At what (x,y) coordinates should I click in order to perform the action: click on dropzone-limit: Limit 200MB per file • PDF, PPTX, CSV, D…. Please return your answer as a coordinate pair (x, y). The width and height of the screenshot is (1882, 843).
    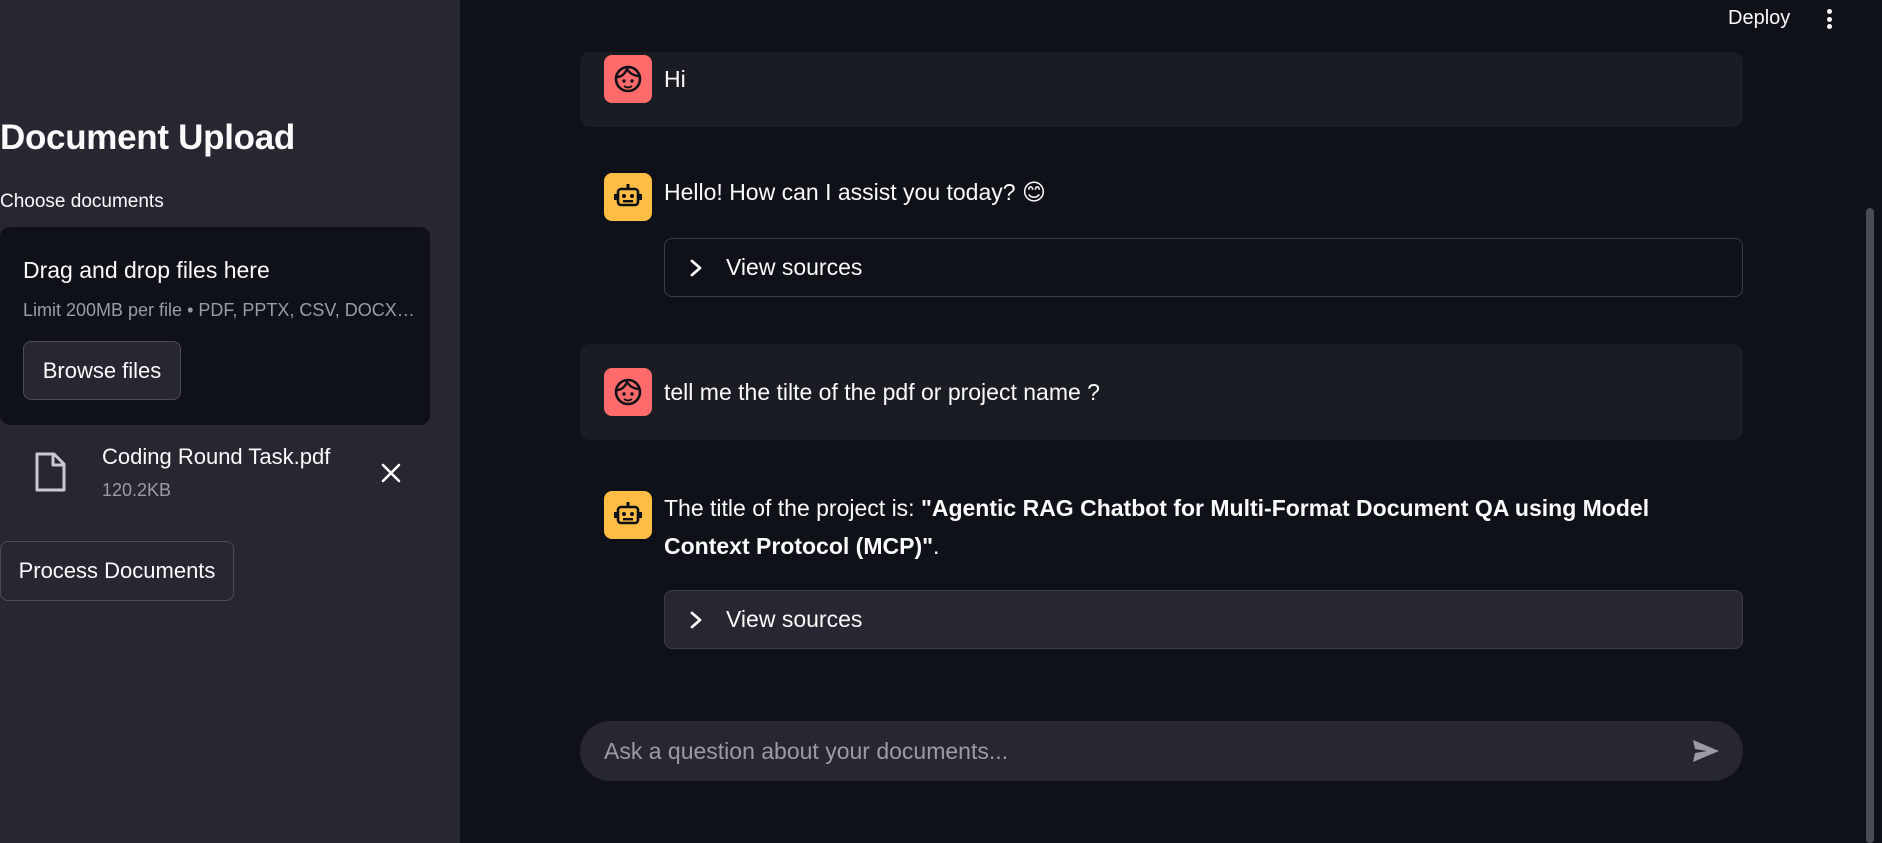
    Looking at the image, I should click on (219, 310).